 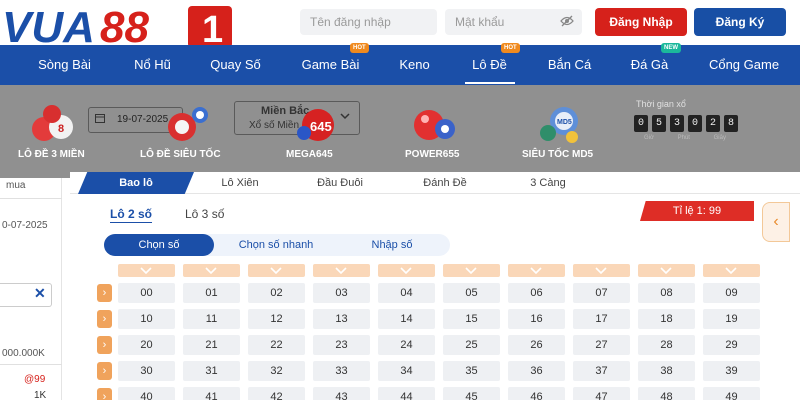 I want to click on number-cell: 46, so click(x=536, y=393).